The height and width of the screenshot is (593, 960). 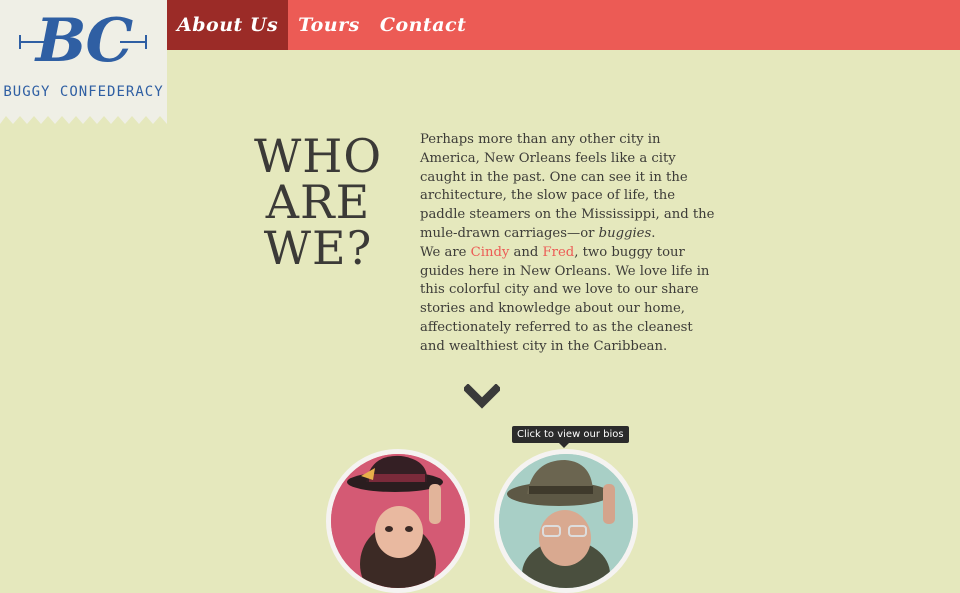 What do you see at coordinates (490, 252) in the screenshot?
I see `cindy-link: Cindy` at bounding box center [490, 252].